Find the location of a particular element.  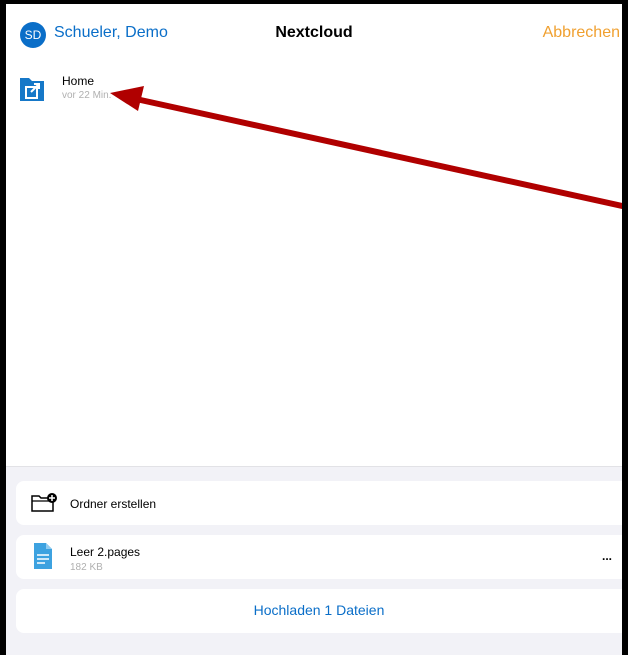

folder-row-home: Home vor 22 Min. is located at coordinates (314, 89).